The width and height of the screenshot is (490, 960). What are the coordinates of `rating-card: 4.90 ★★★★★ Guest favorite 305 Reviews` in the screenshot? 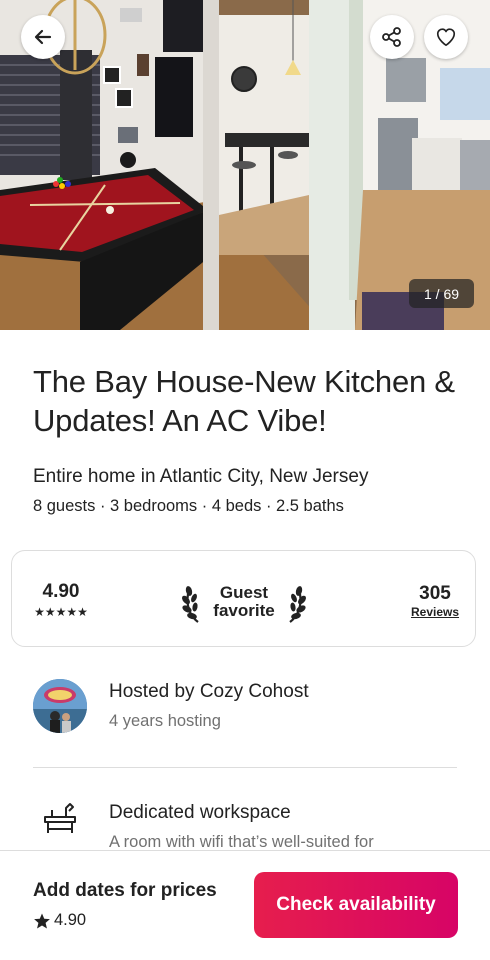 It's located at (243, 598).